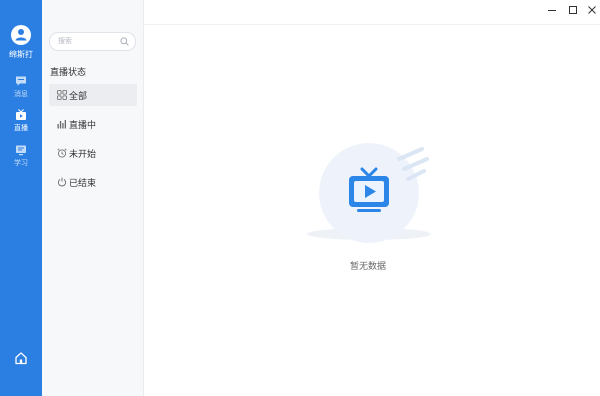 The height and width of the screenshot is (396, 600). I want to click on title-divider, so click(371, 24).